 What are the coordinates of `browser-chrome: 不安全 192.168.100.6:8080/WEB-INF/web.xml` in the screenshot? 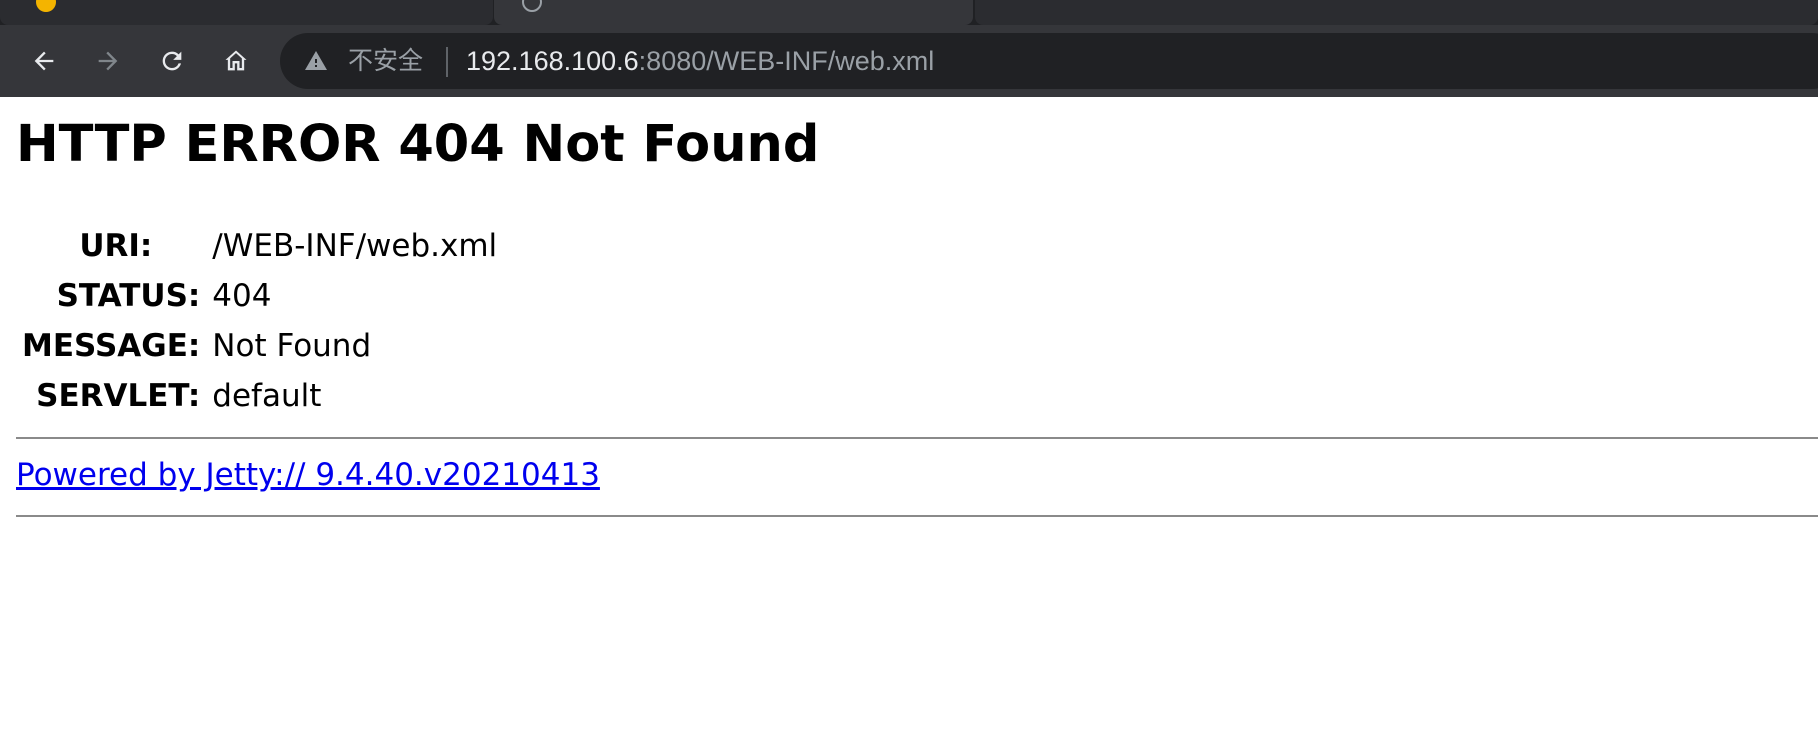 It's located at (909, 48).